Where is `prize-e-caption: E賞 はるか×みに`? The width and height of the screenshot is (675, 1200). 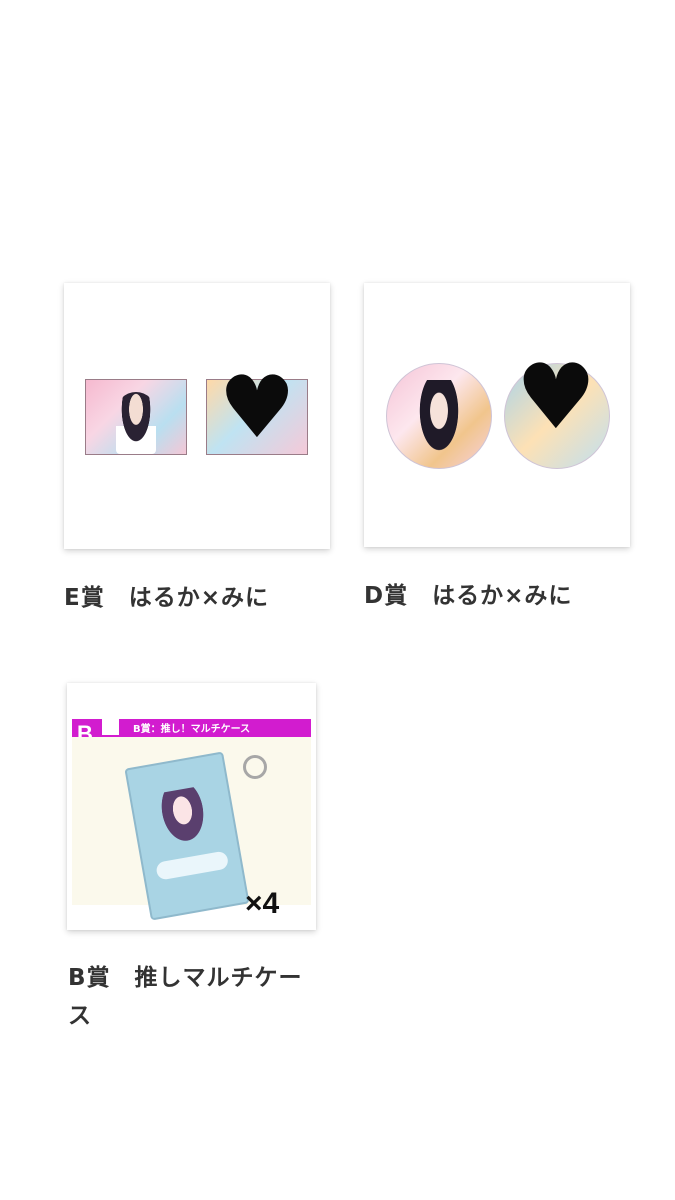 prize-e-caption: E賞 はるか×みに is located at coordinates (166, 598).